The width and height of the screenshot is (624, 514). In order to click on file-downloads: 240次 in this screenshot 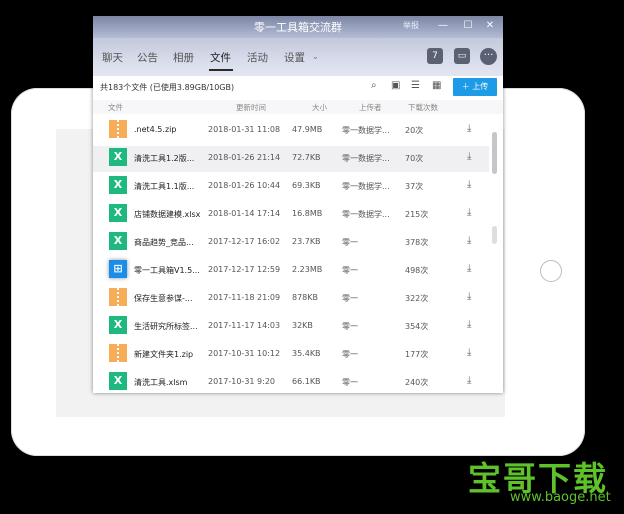, I will do `click(417, 382)`.